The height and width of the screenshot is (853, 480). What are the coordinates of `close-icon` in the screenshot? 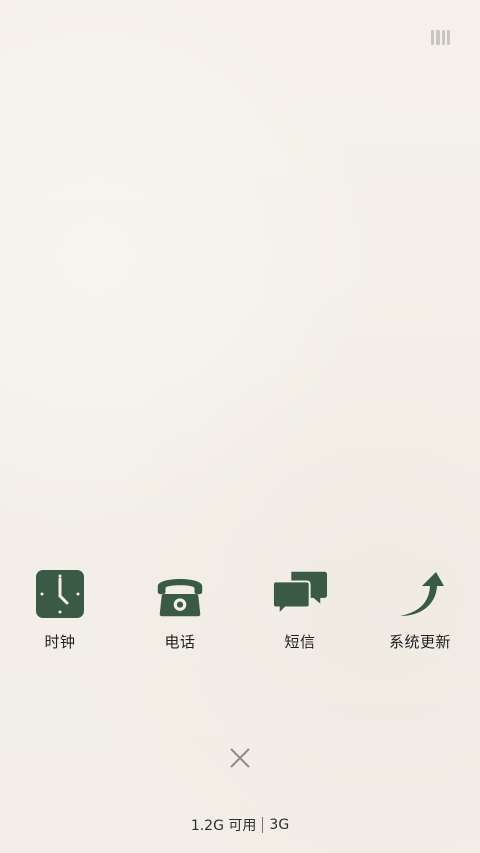 It's located at (240, 758).